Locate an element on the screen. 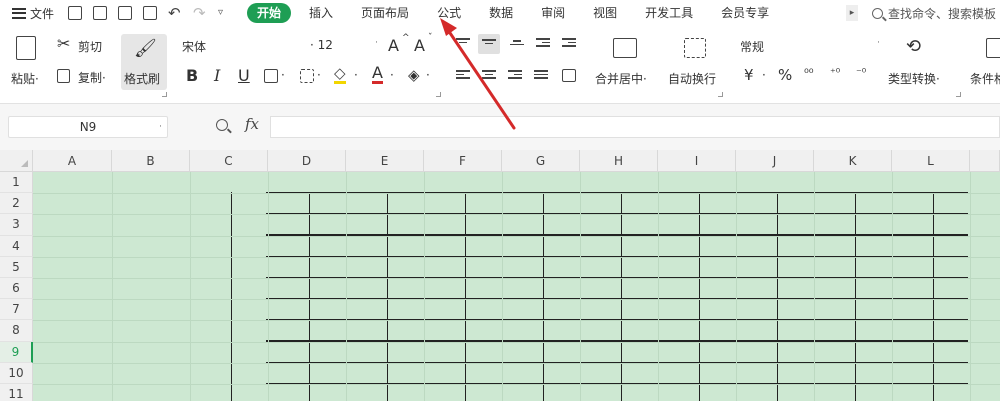  distributed-align-icon is located at coordinates (569, 75).